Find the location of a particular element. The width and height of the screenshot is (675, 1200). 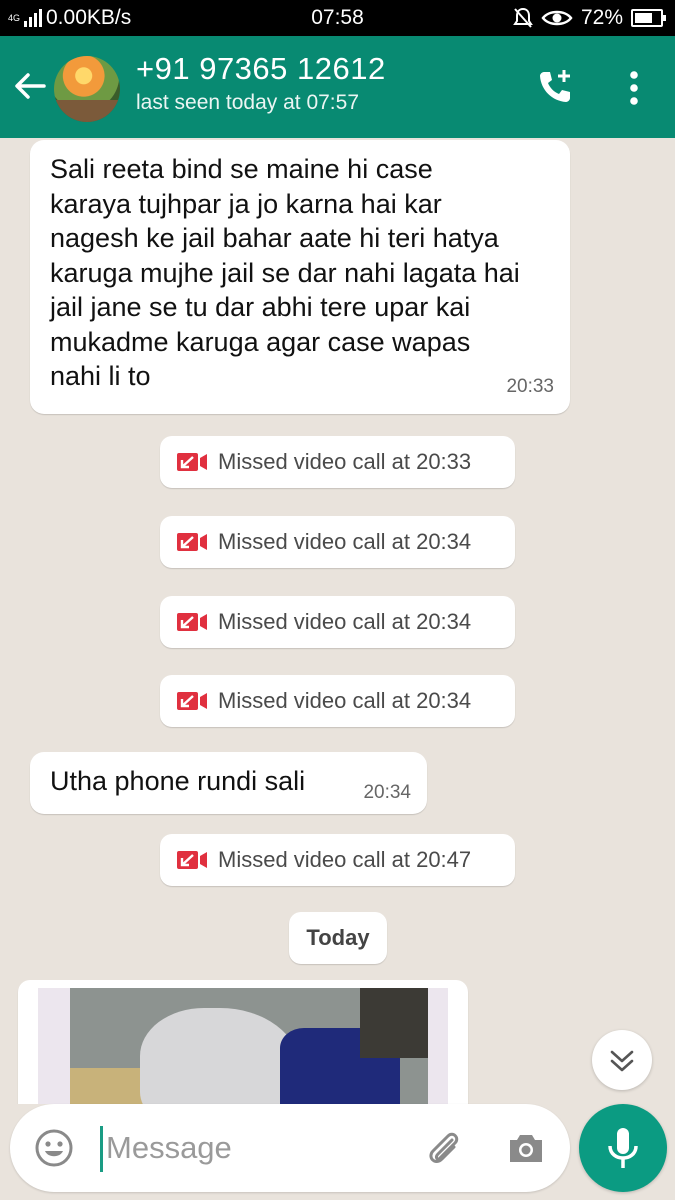

add-call-icon is located at coordinates (555, 87).